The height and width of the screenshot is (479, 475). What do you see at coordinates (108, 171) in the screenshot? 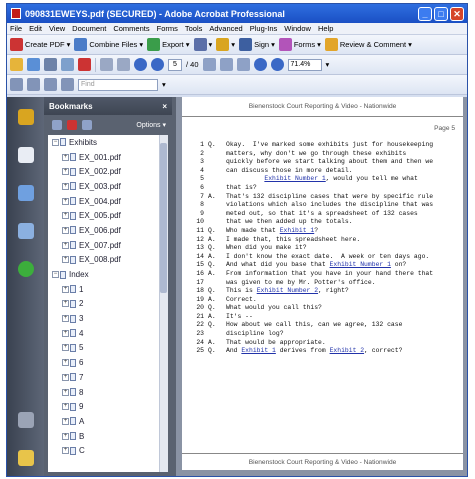
I see `bookmark-item: + EX_002.pdf` at bounding box center [108, 171].